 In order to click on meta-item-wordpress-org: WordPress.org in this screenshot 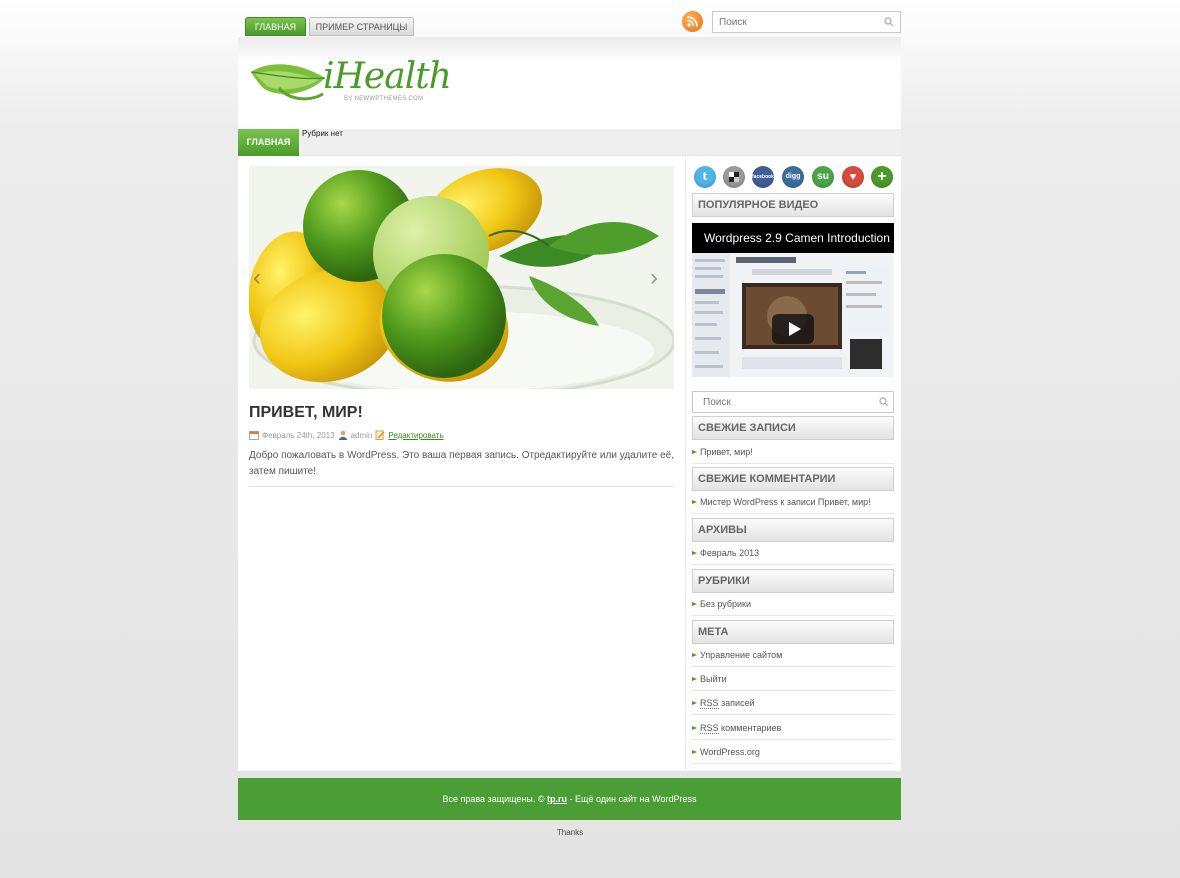, I will do `click(793, 752)`.